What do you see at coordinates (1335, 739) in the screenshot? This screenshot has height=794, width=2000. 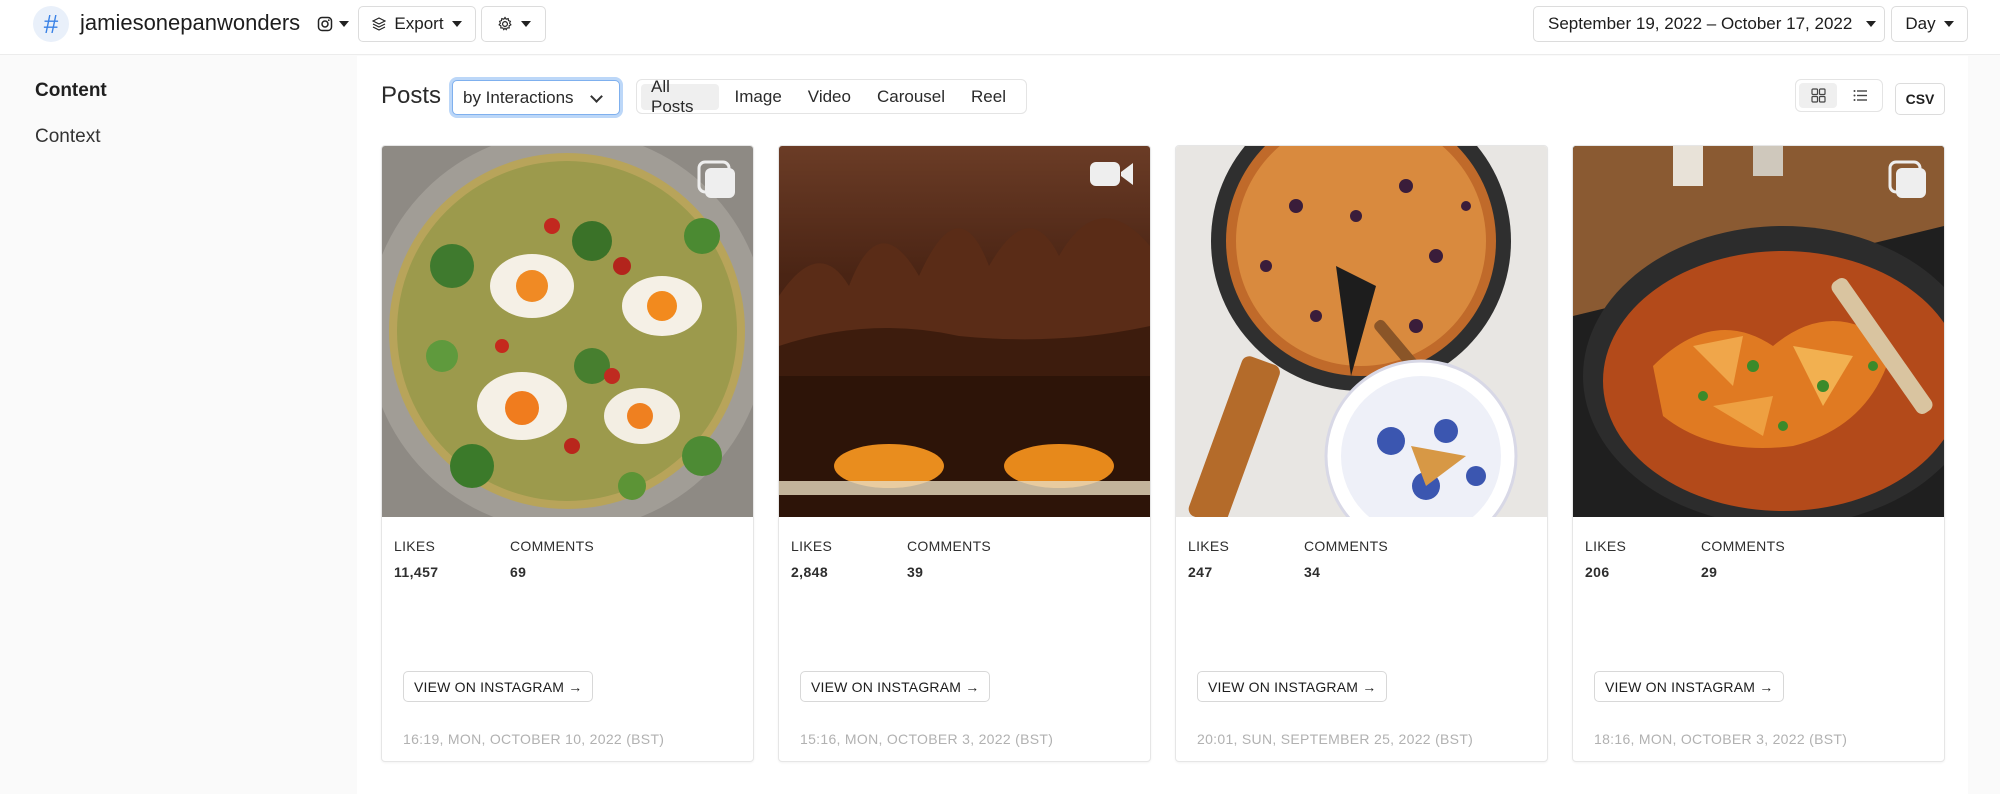 I see `post-timestamp: 20:01, SUN, SEPTEMBER 25, 2022 (BST)` at bounding box center [1335, 739].